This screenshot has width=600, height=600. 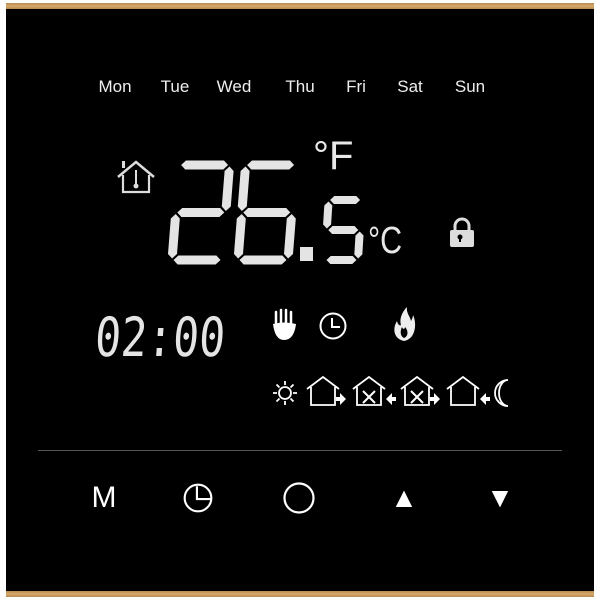 I want to click on leave-home-icon, so click(x=326, y=390).